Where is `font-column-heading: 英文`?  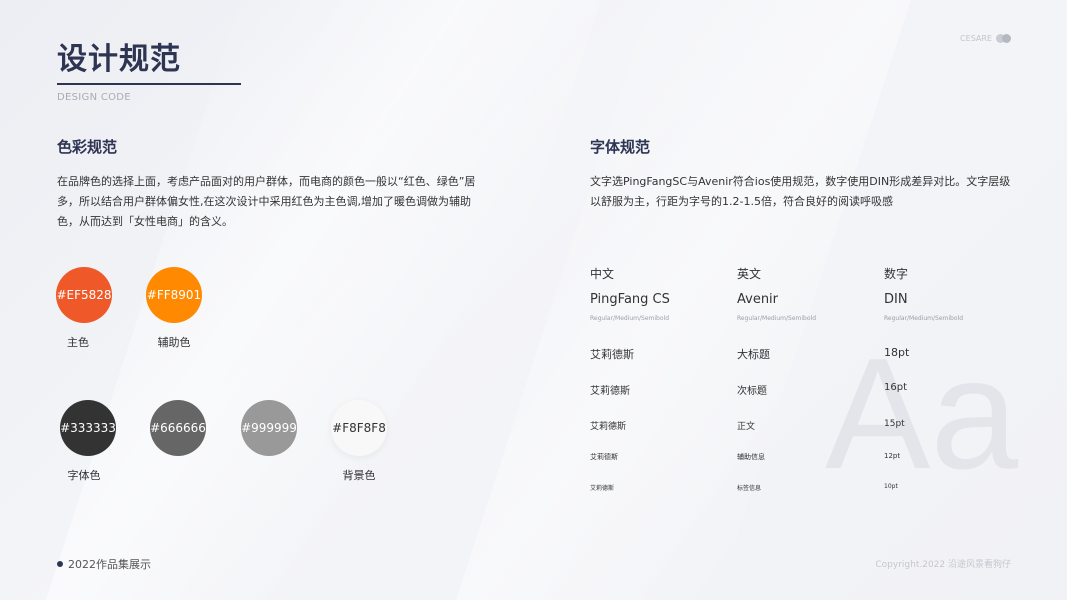
font-column-heading: 英文 is located at coordinates (749, 274).